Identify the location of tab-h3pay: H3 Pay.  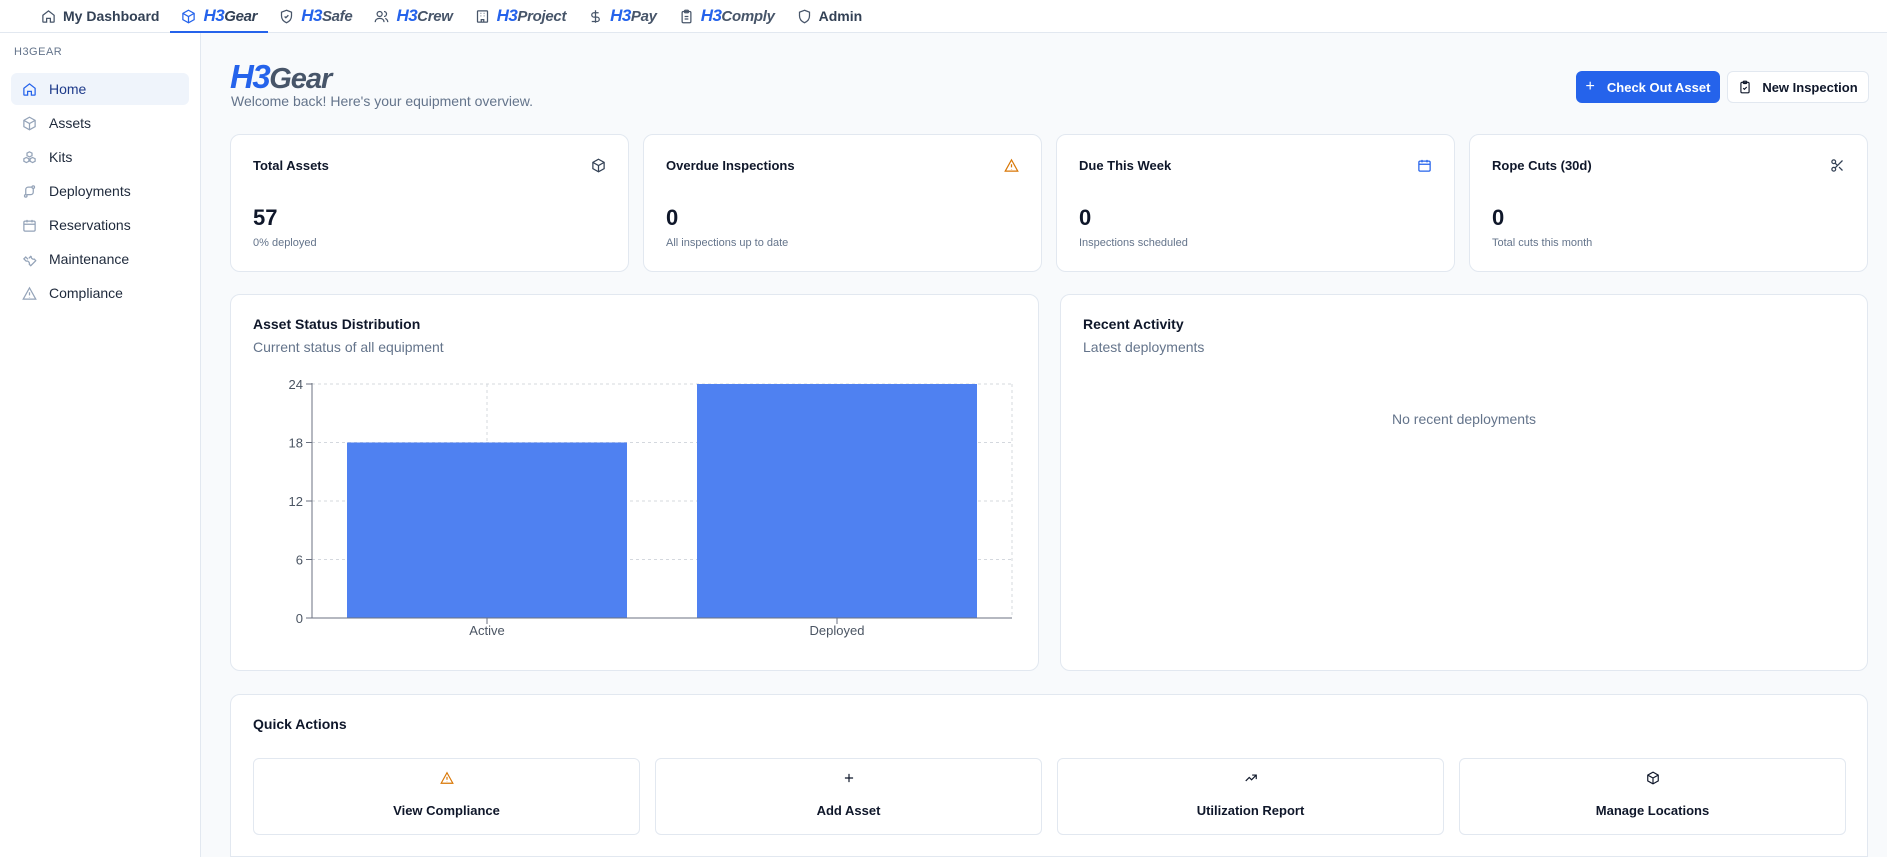
(622, 16).